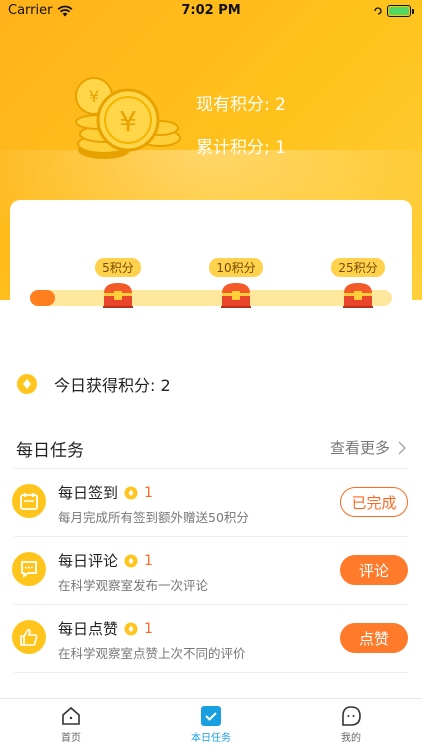 Image resolution: width=422 pixels, height=750 pixels. What do you see at coordinates (118, 267) in the screenshot?
I see `milestone-label: 5积分` at bounding box center [118, 267].